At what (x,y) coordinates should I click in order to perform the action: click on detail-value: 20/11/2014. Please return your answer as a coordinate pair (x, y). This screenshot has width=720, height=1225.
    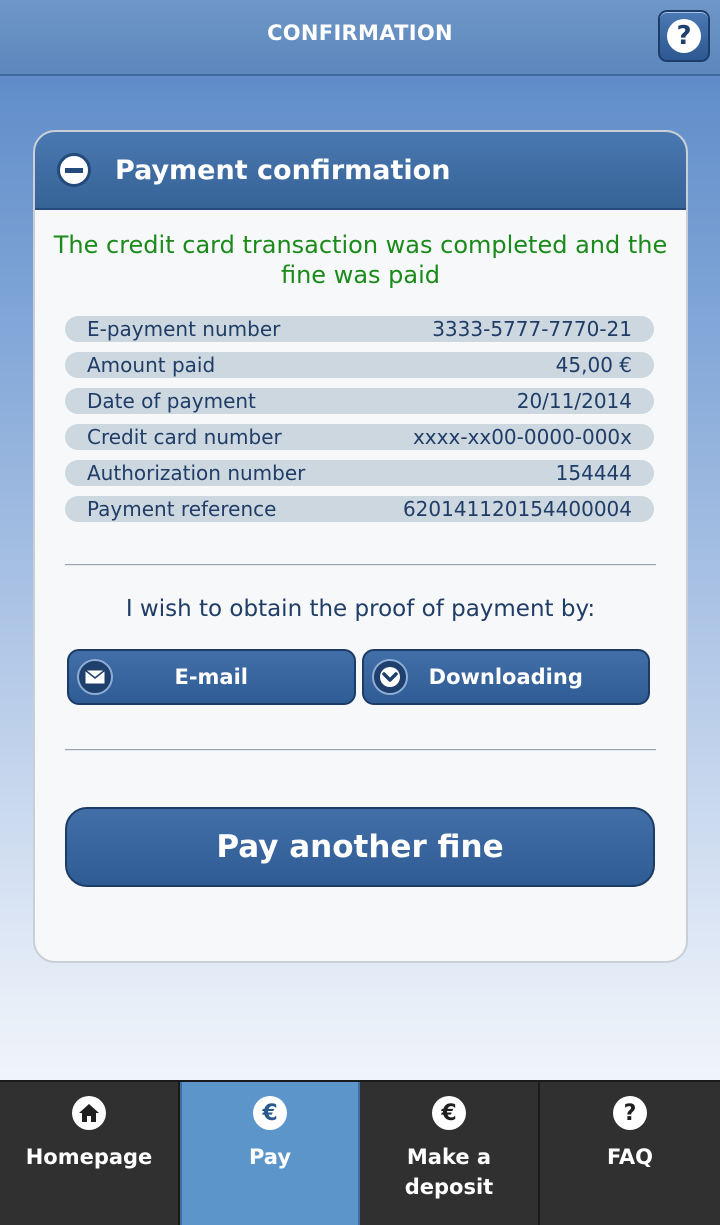
    Looking at the image, I should click on (574, 401).